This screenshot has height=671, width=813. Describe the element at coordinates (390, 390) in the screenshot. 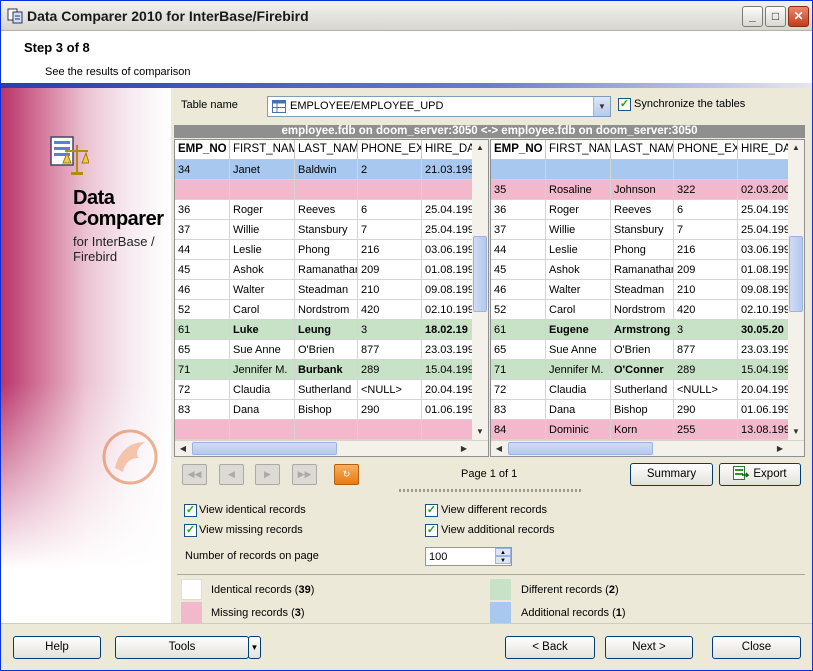

I see `table-cell: <NULL>` at that location.